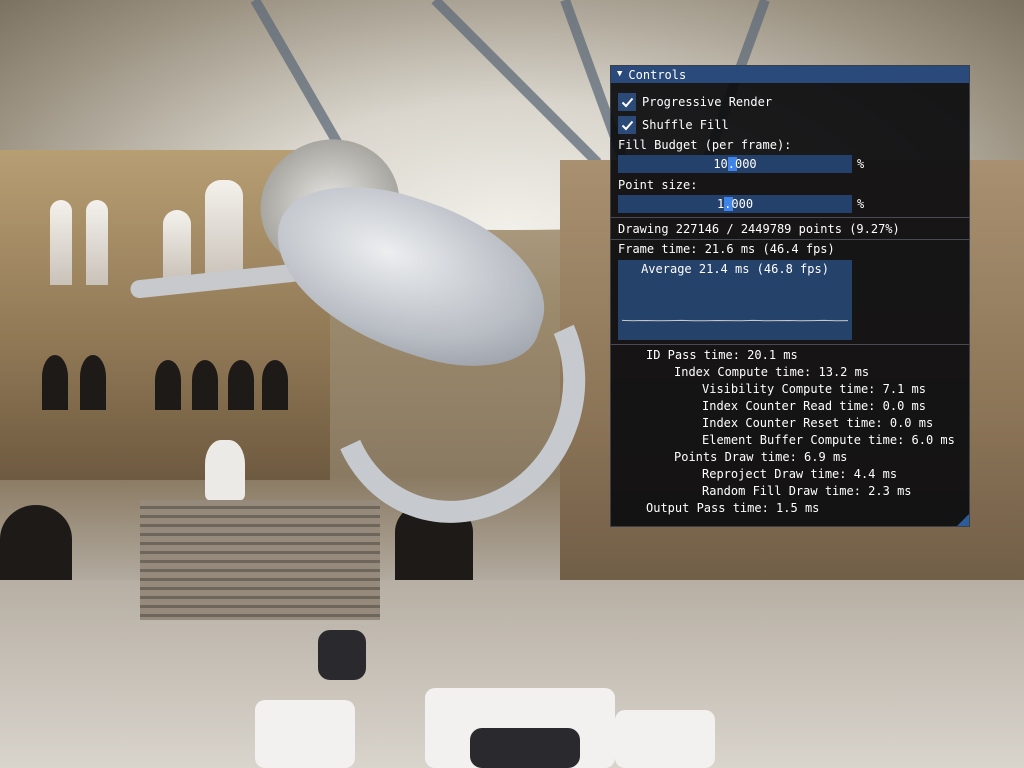 Image resolution: width=1024 pixels, height=768 pixels. What do you see at coordinates (735, 300) in the screenshot?
I see `frame-time-plot: Average 21.4 ms (46.8 fps)` at bounding box center [735, 300].